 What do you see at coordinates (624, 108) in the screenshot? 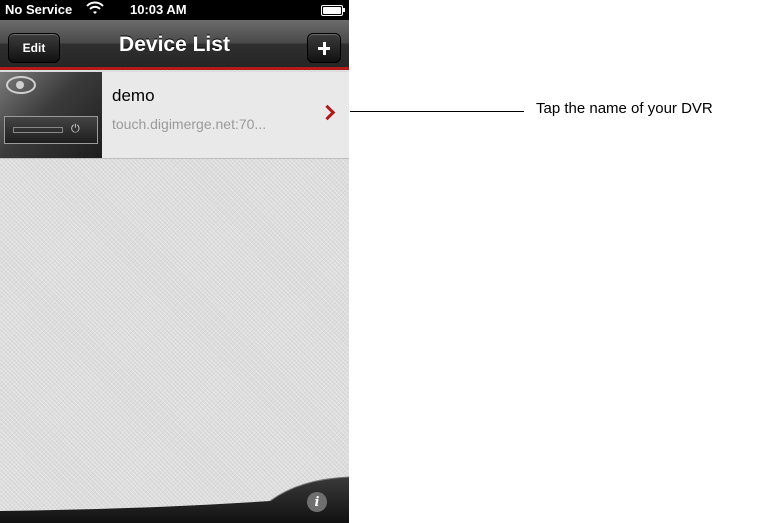
I see `callout-text: Tap the name of your DVR` at bounding box center [624, 108].